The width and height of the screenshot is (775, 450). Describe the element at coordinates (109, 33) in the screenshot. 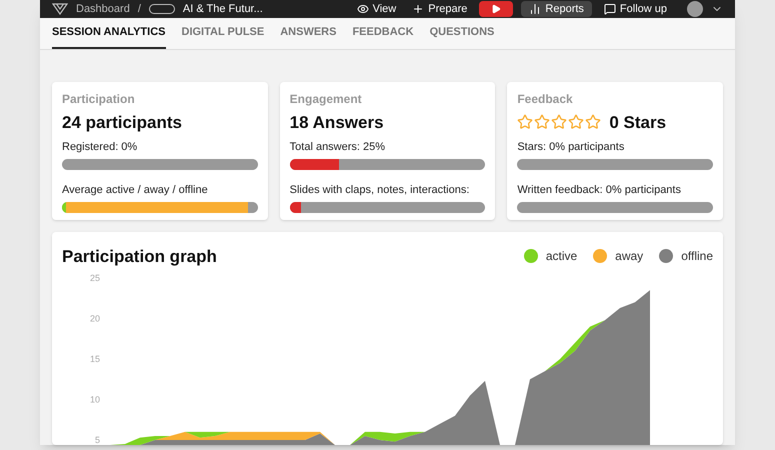

I see `tab: SESSION ANALYTICS` at that location.